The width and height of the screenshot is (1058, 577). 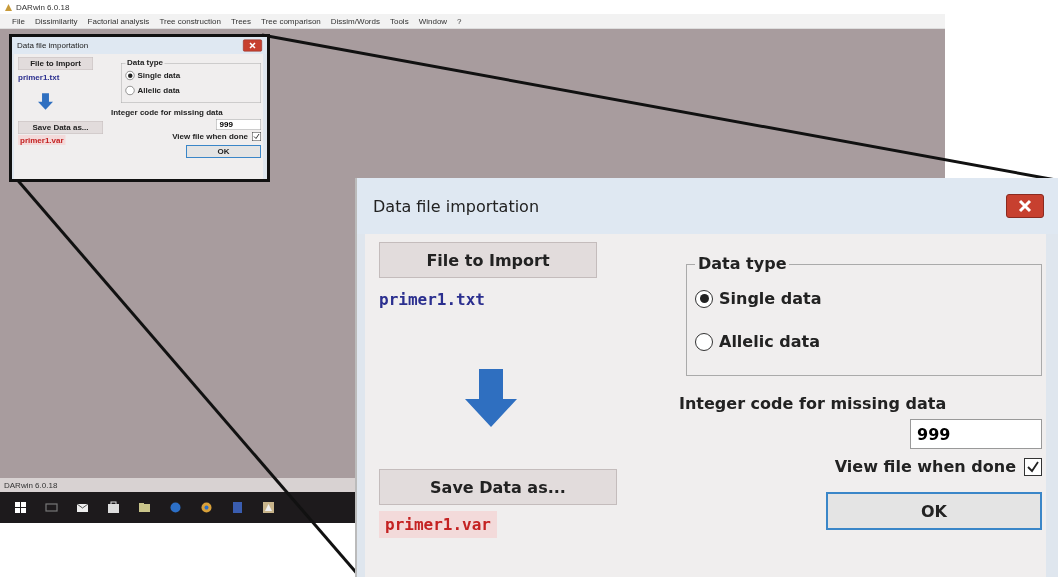 I want to click on checkmark-icon, so click(x=1033, y=466).